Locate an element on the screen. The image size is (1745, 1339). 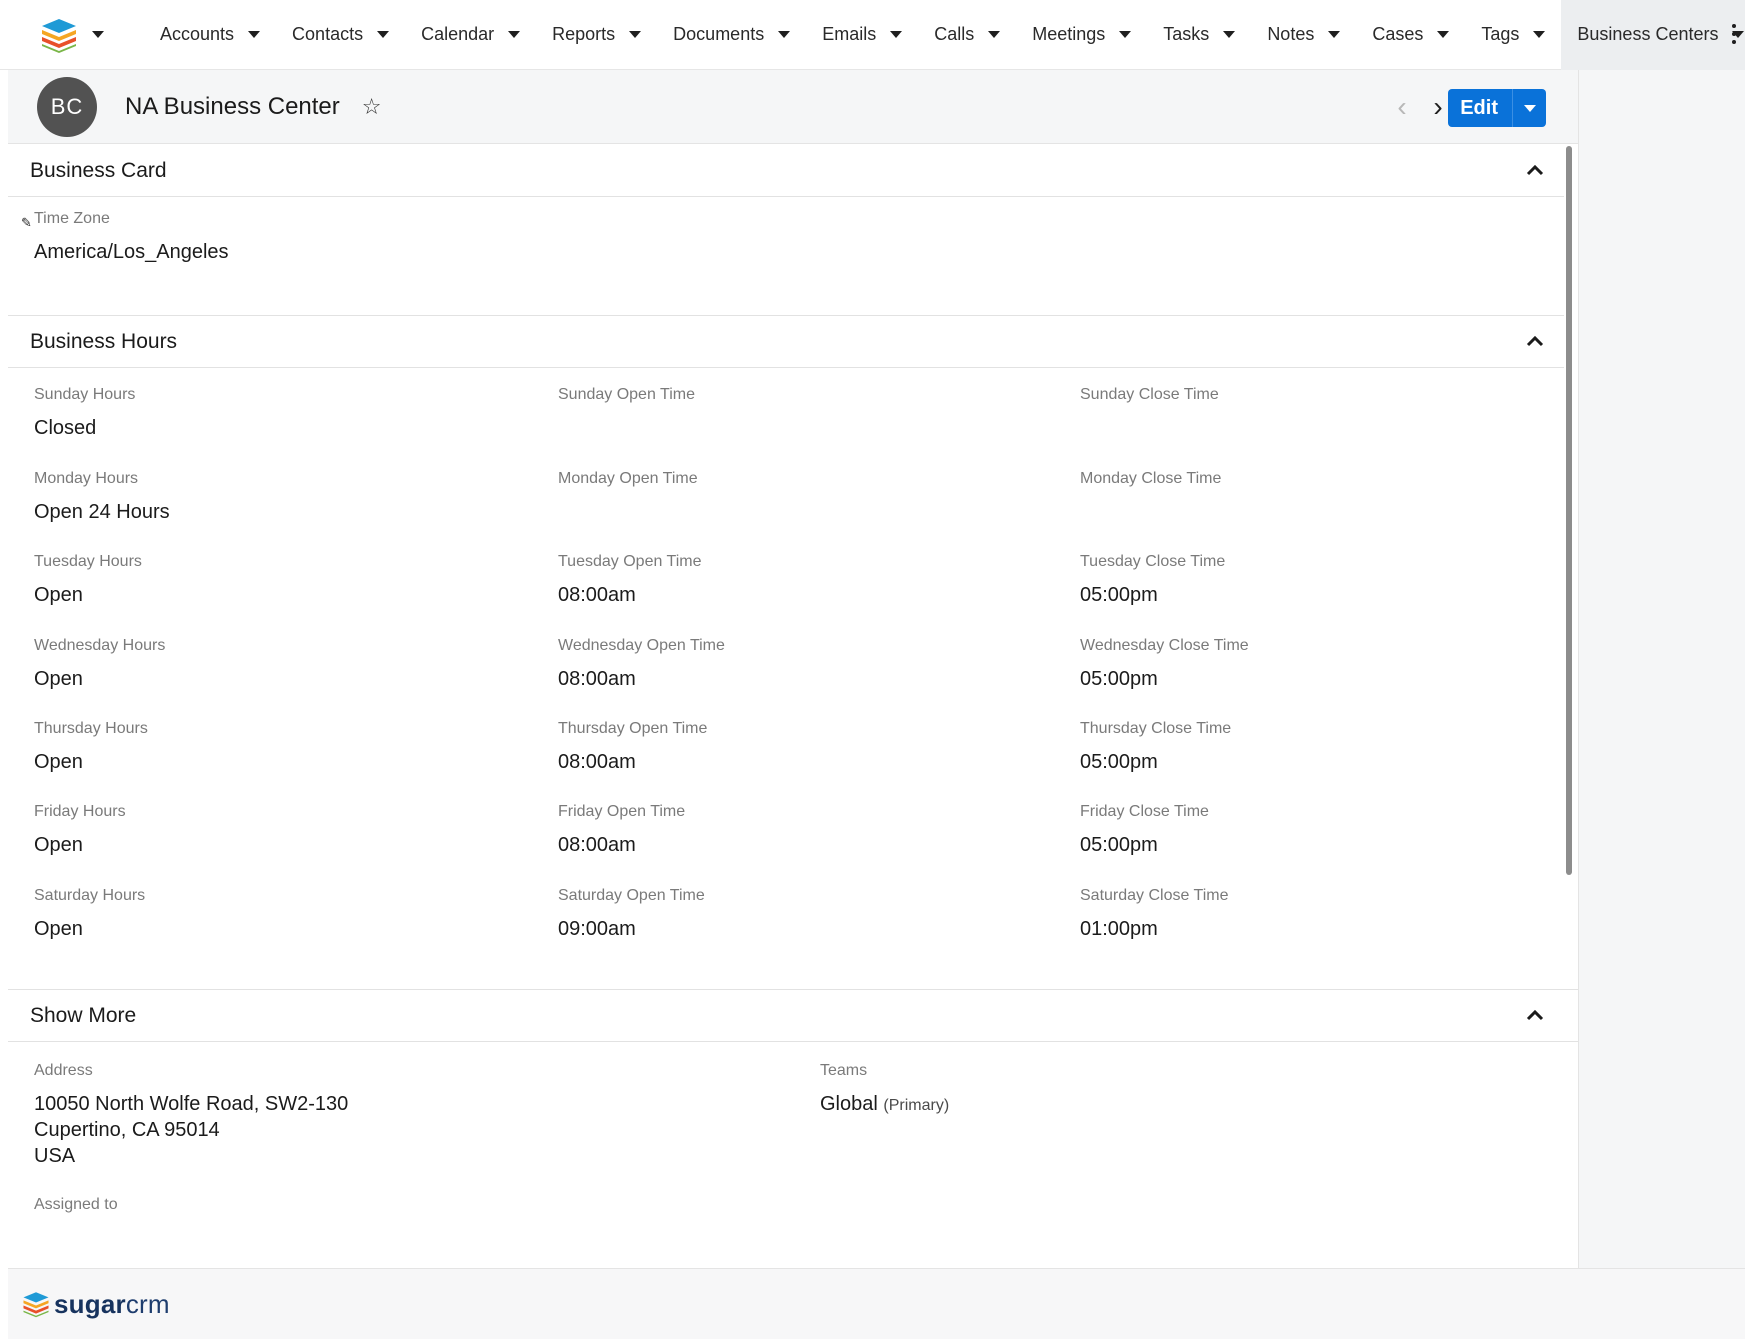
field-friday-open-time: Friday Open Time 08:00am is located at coordinates (621, 830).